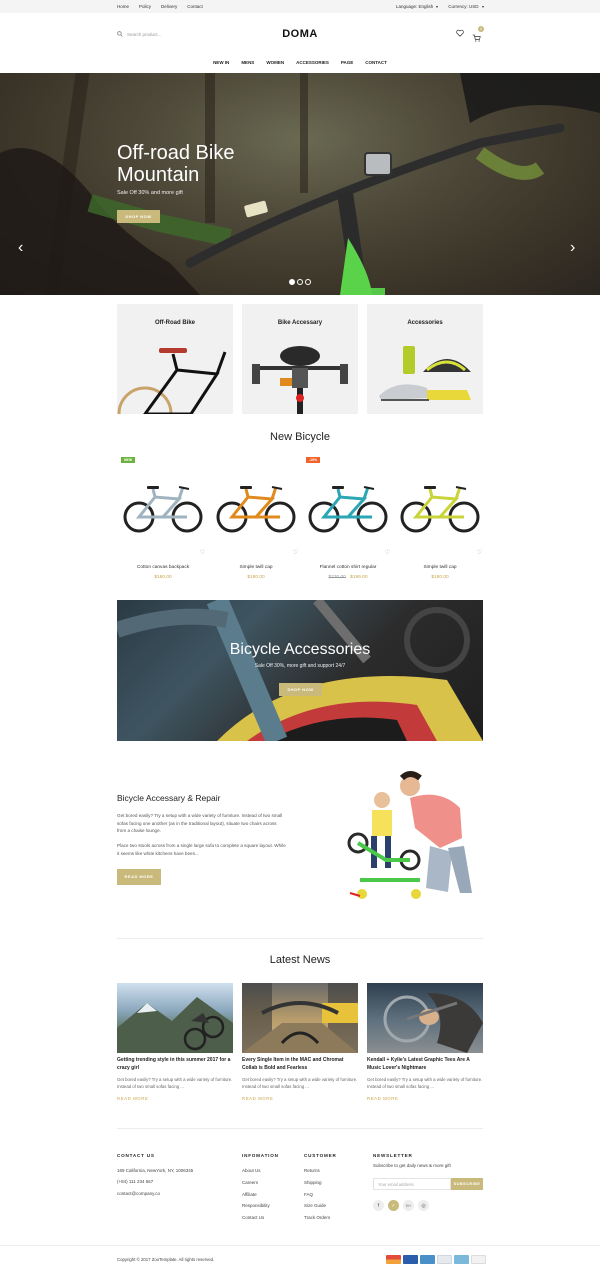 Image resolution: width=600 pixels, height=1272 pixels. I want to click on footer-address: 169 California, NewYork, NY, 1006345, so click(155, 1170).